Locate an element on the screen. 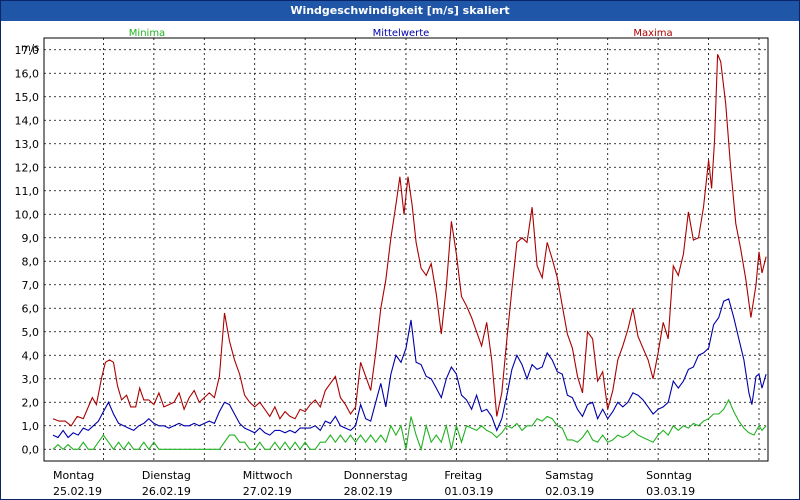 The image size is (800, 500). legend-minima: Minima is located at coordinates (147, 33).